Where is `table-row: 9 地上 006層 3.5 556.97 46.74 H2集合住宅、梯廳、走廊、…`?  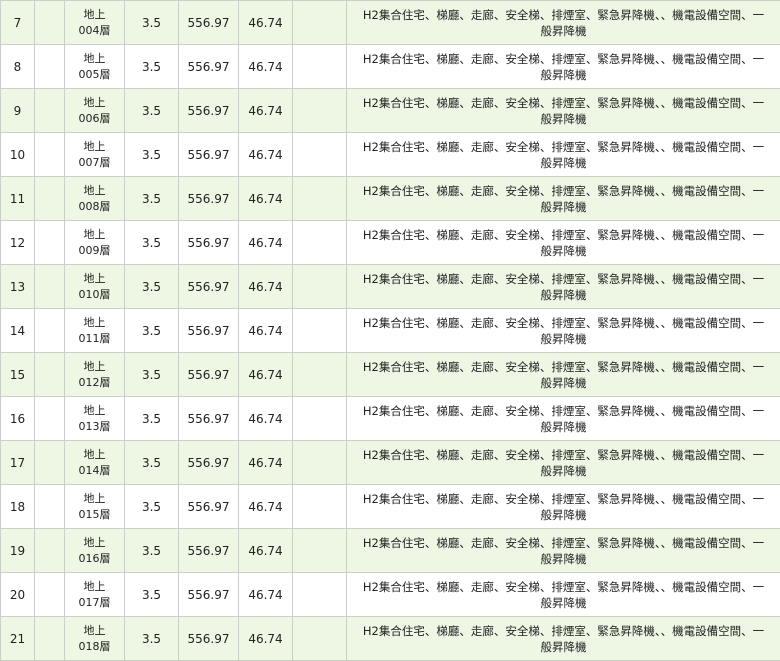
table-row: 9 地上 006層 3.5 556.97 46.74 H2集合住宅、梯廳、走廊、… is located at coordinates (390, 111).